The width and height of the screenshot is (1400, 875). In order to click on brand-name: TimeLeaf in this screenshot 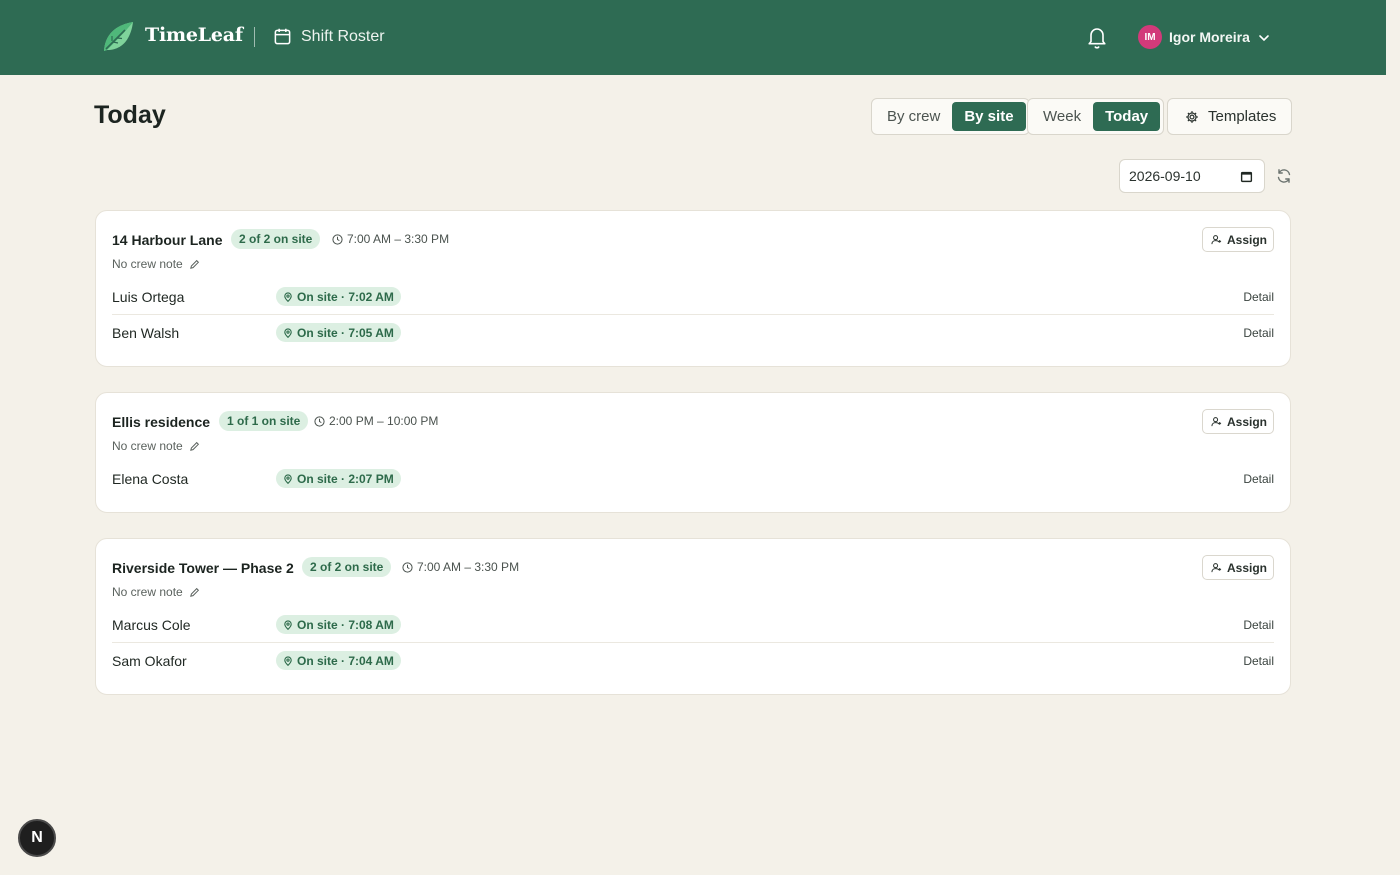, I will do `click(194, 35)`.